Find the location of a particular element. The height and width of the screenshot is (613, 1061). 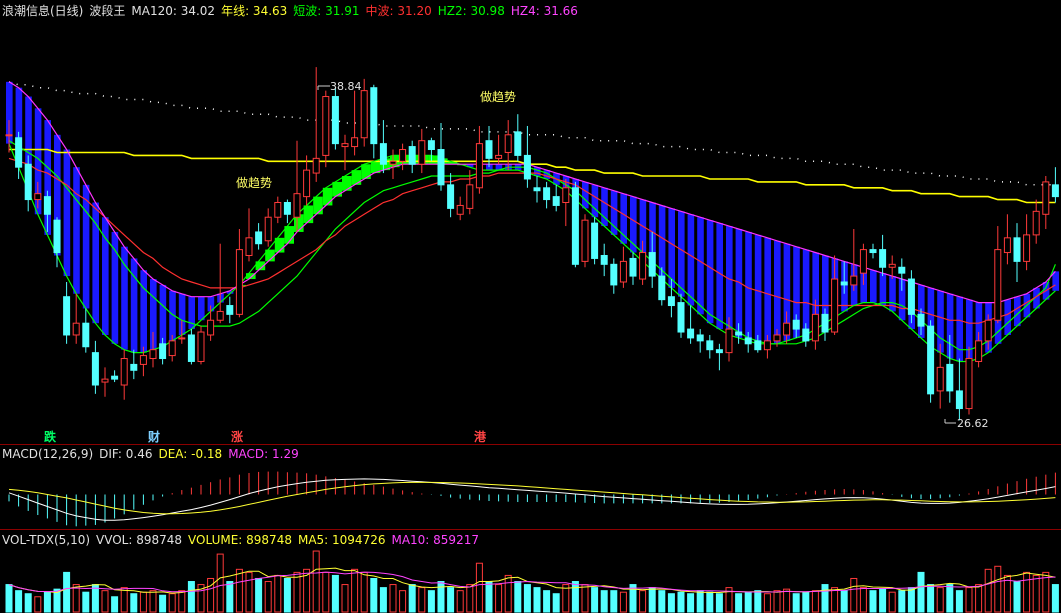

duanbo-value: 短波: 31.91 is located at coordinates (326, 11).